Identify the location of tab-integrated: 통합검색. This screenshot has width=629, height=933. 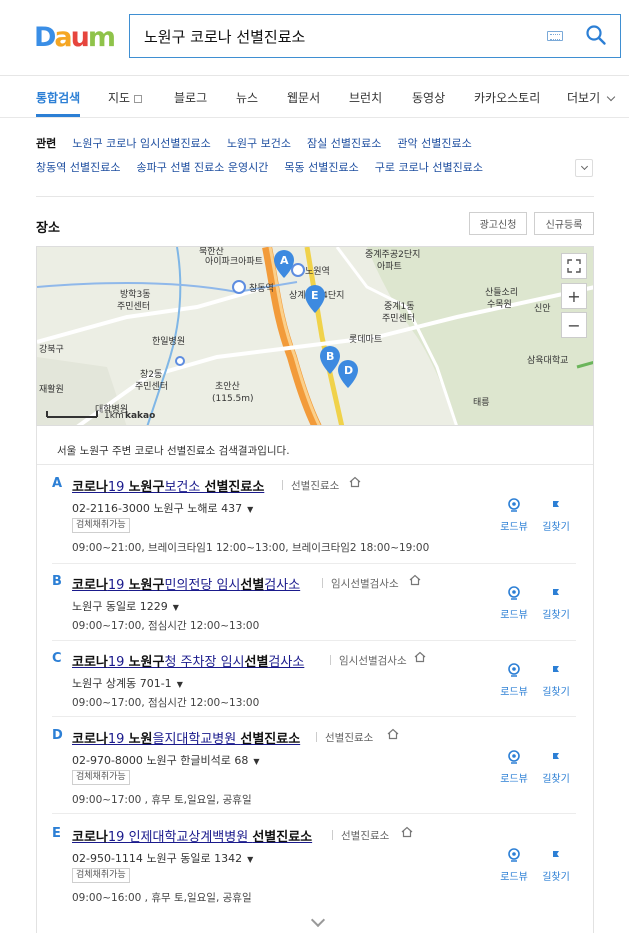
(58, 97).